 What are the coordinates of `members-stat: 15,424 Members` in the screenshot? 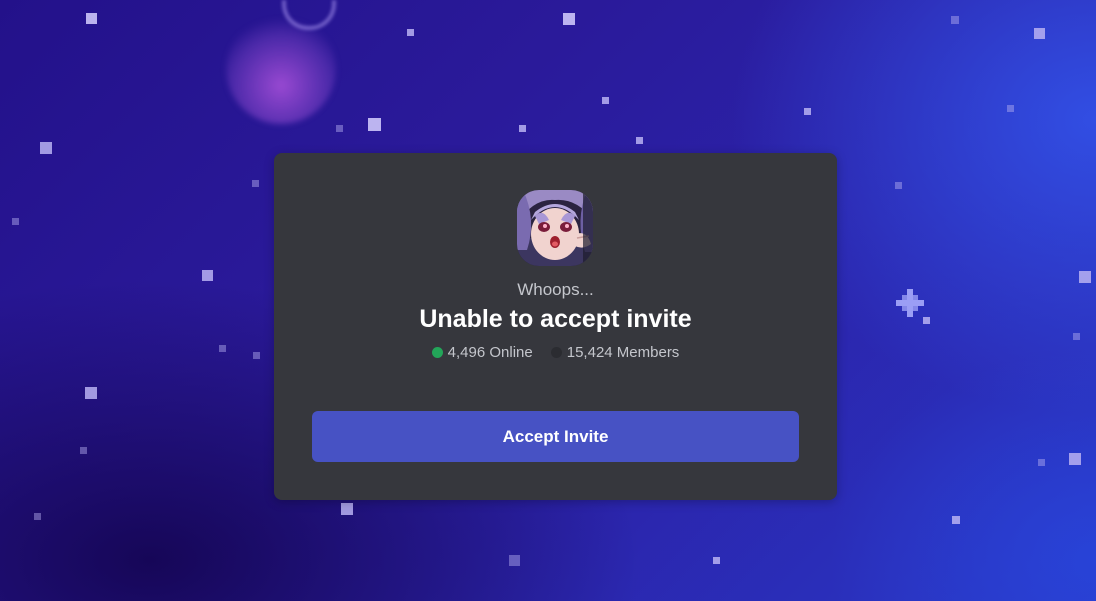 It's located at (615, 352).